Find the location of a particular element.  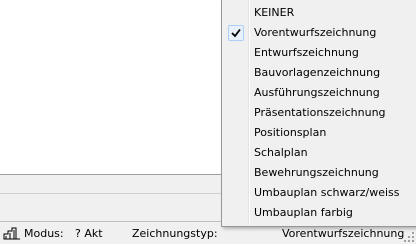

menu-item-label: Umbauplan schwarz/weiss is located at coordinates (327, 192).